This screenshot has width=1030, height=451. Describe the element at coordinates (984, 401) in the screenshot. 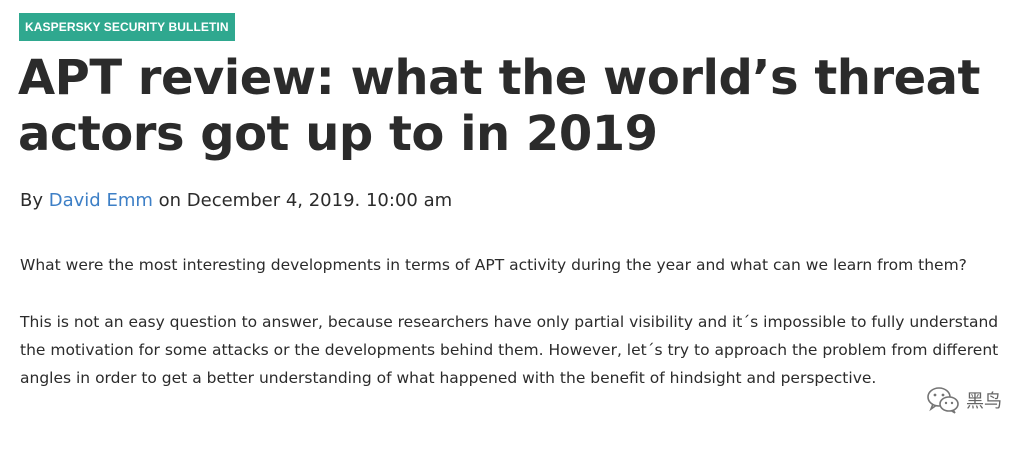

I see `watermark-text: 黑鸟` at that location.